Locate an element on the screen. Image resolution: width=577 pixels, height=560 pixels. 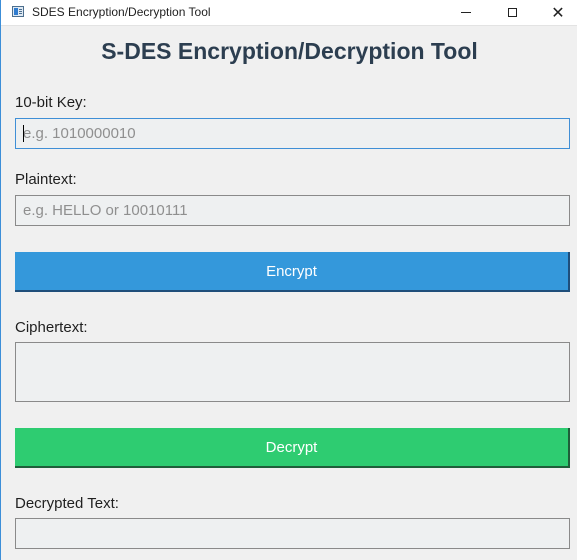
maximize-button is located at coordinates (512, 12).